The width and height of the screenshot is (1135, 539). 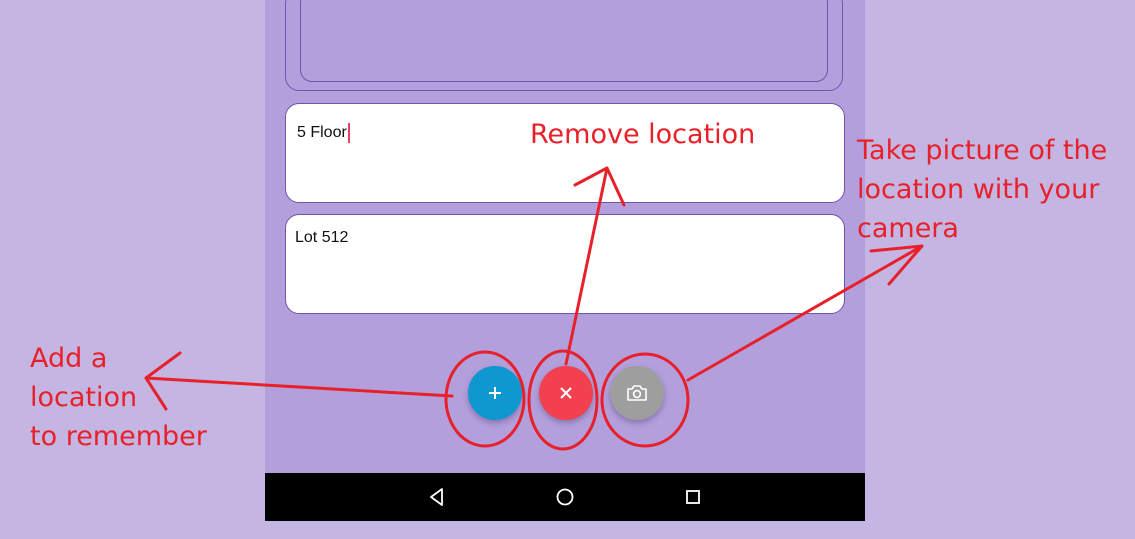 I want to click on add-location-annotation: Add a location to remember, so click(x=118, y=397).